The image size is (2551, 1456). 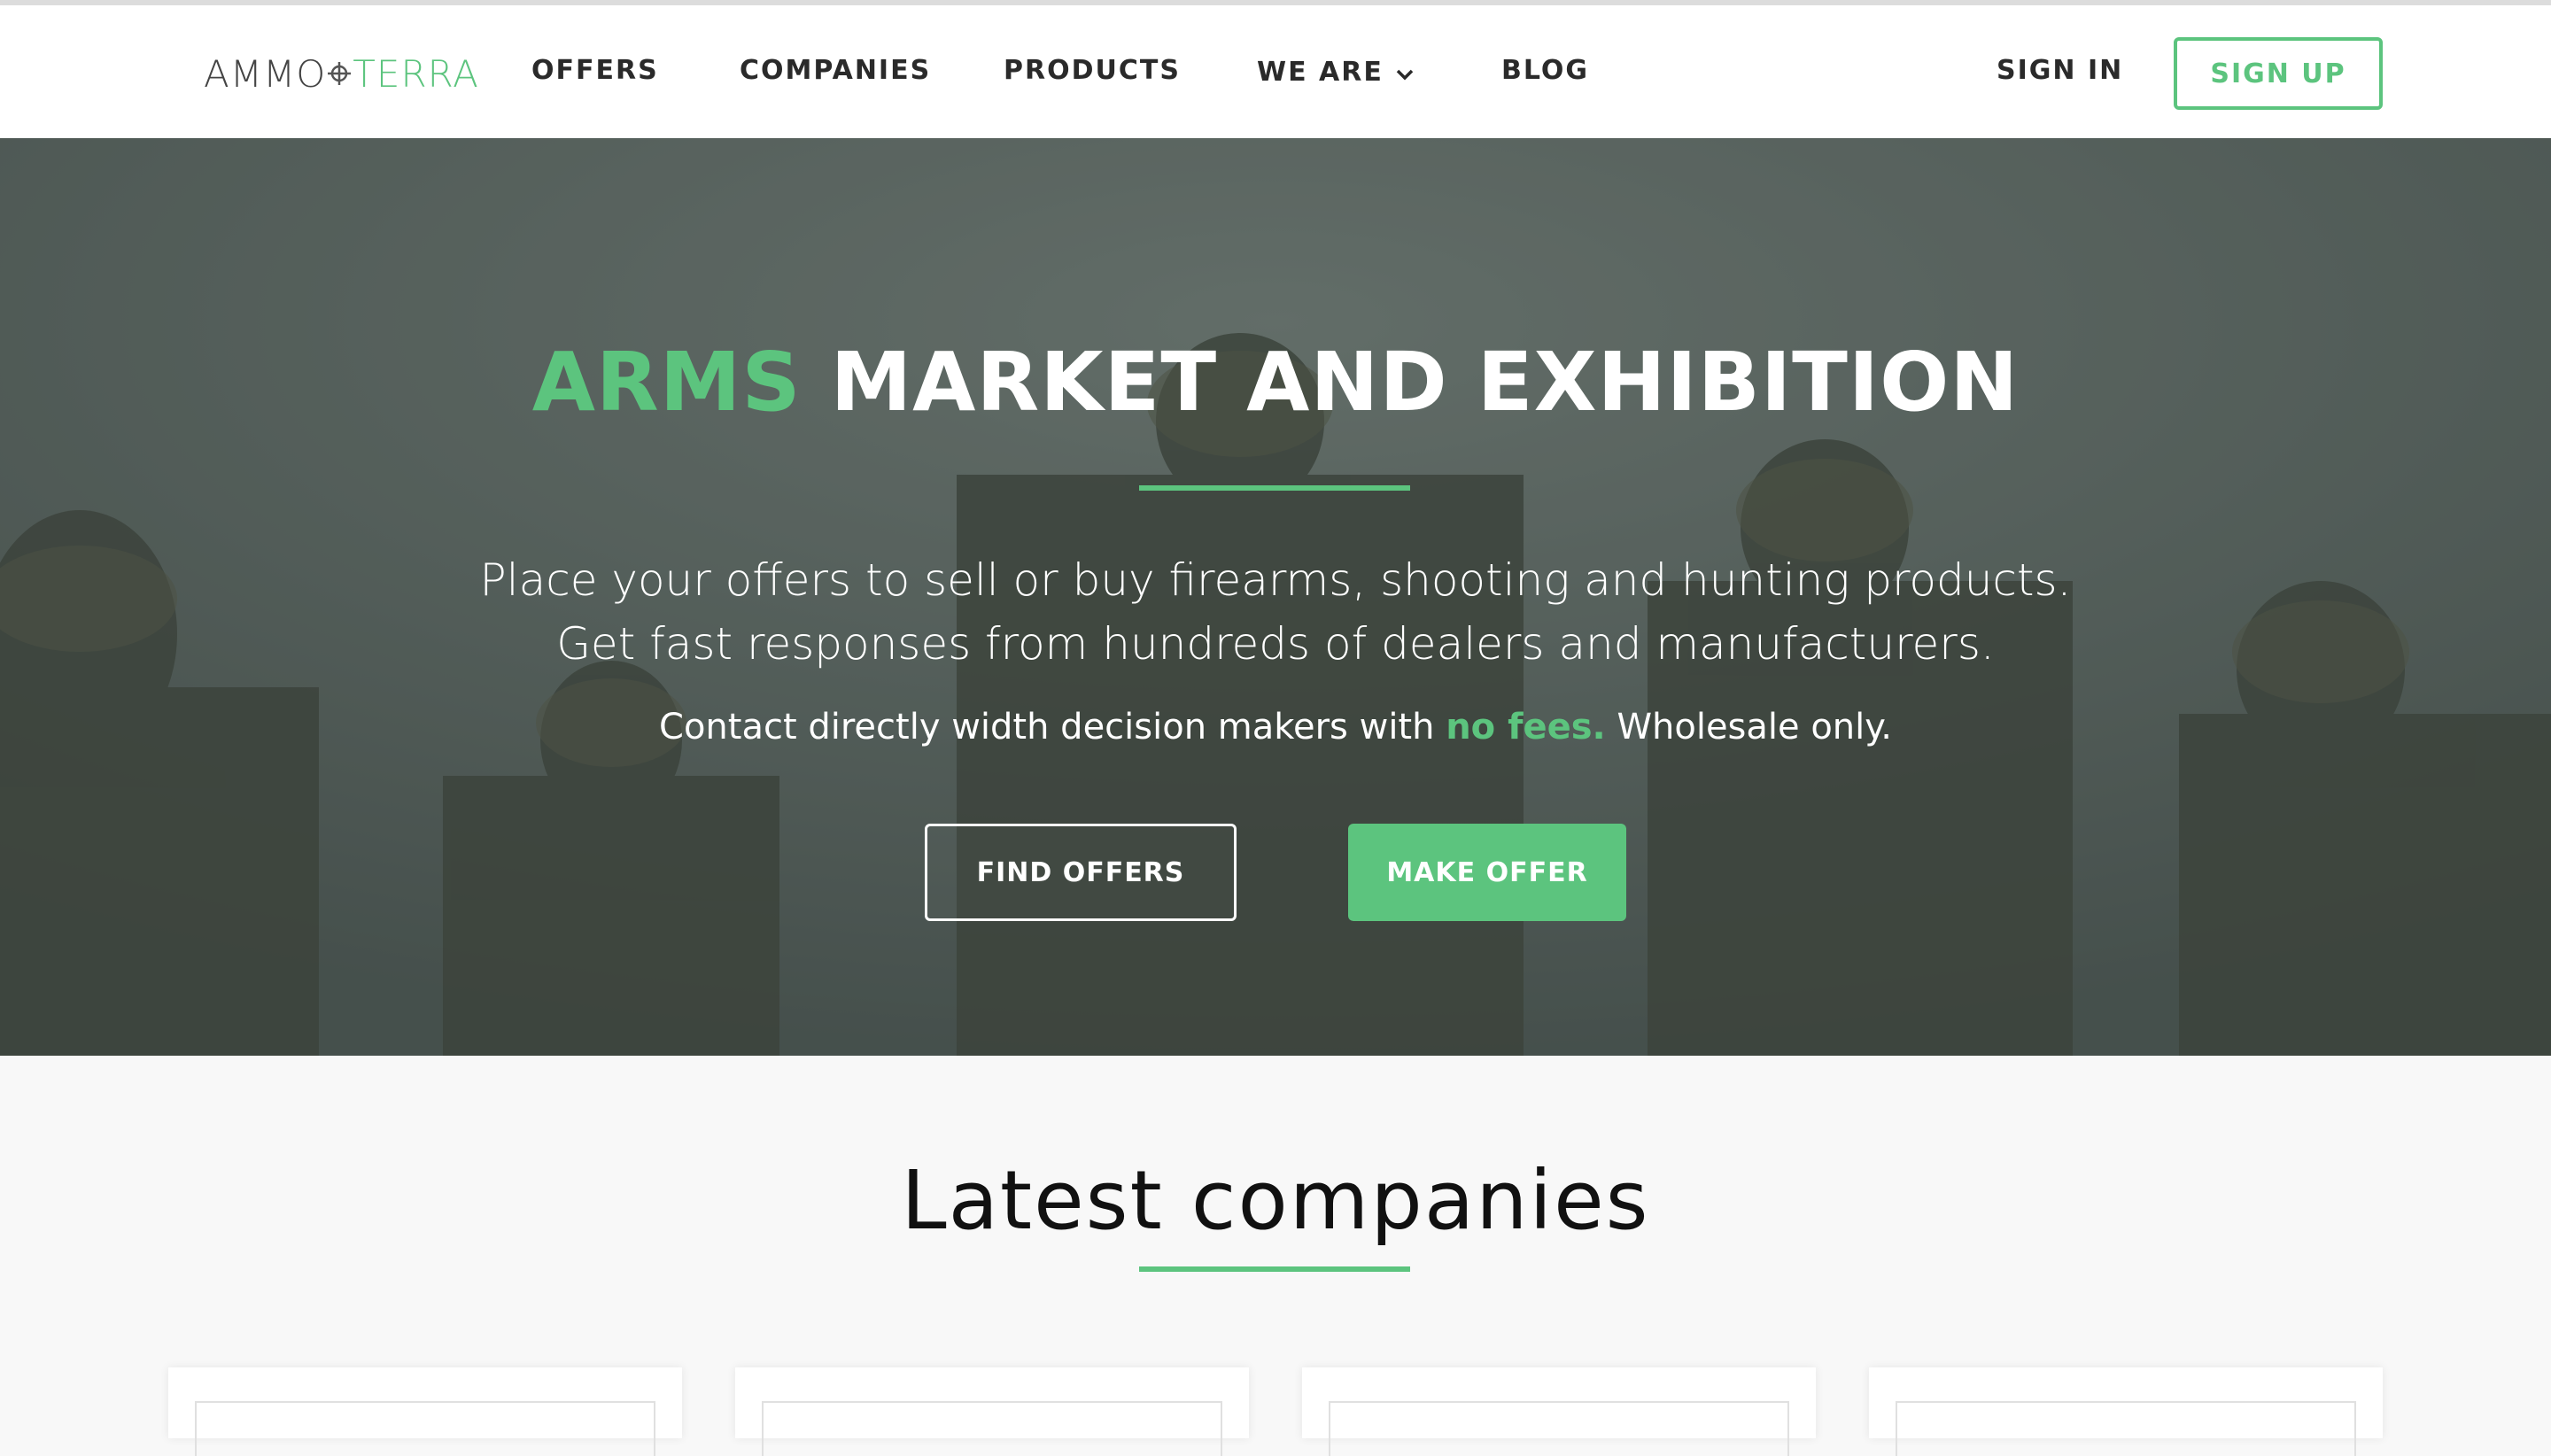 I want to click on nav-offers-label: OFFERS, so click(x=595, y=70).